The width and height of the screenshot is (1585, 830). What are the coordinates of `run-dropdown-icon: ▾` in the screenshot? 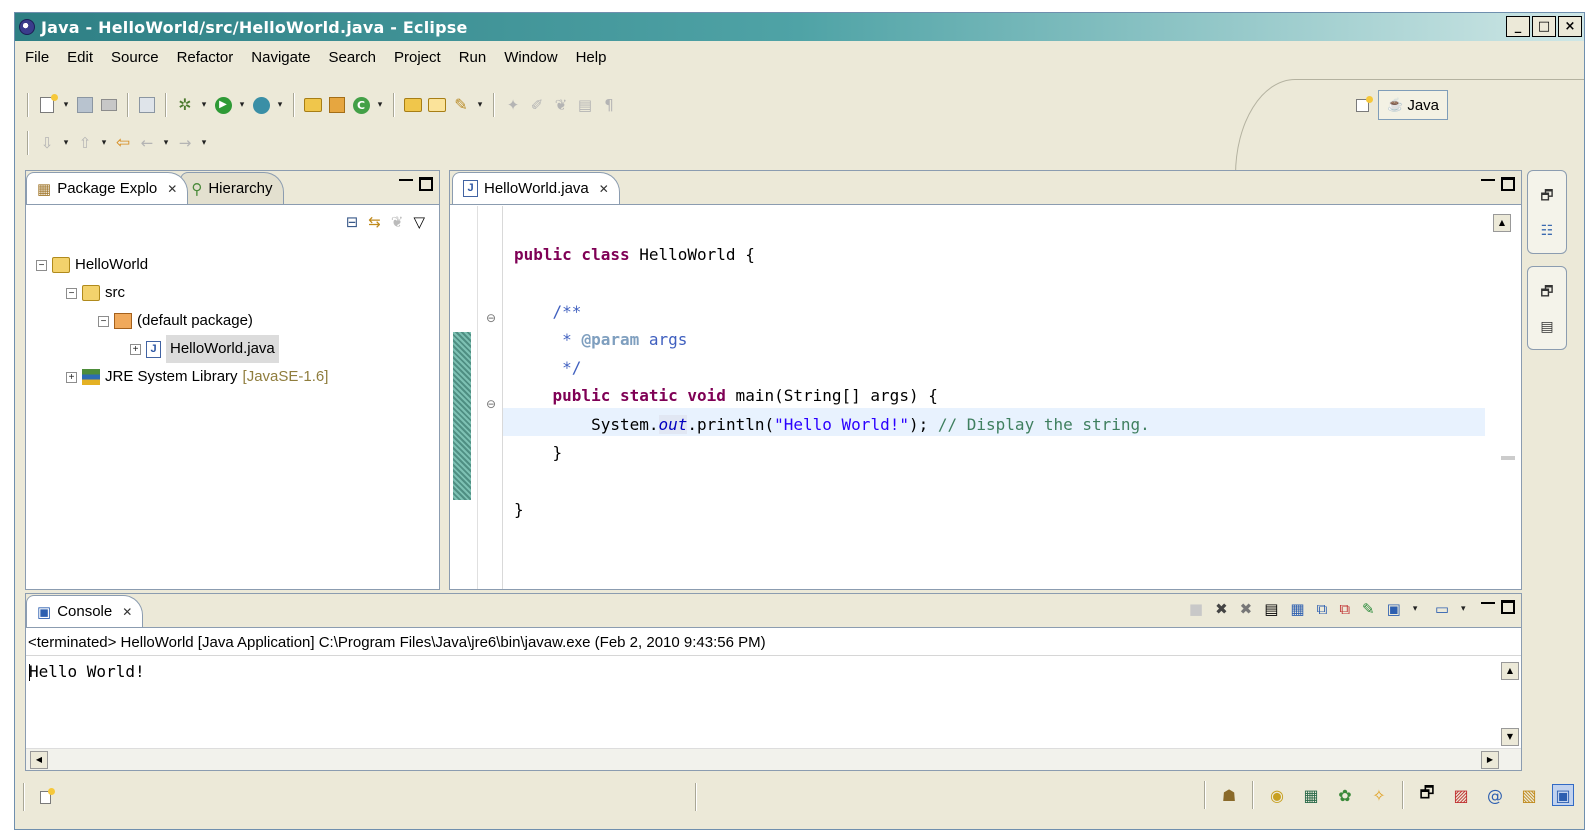 It's located at (242, 105).